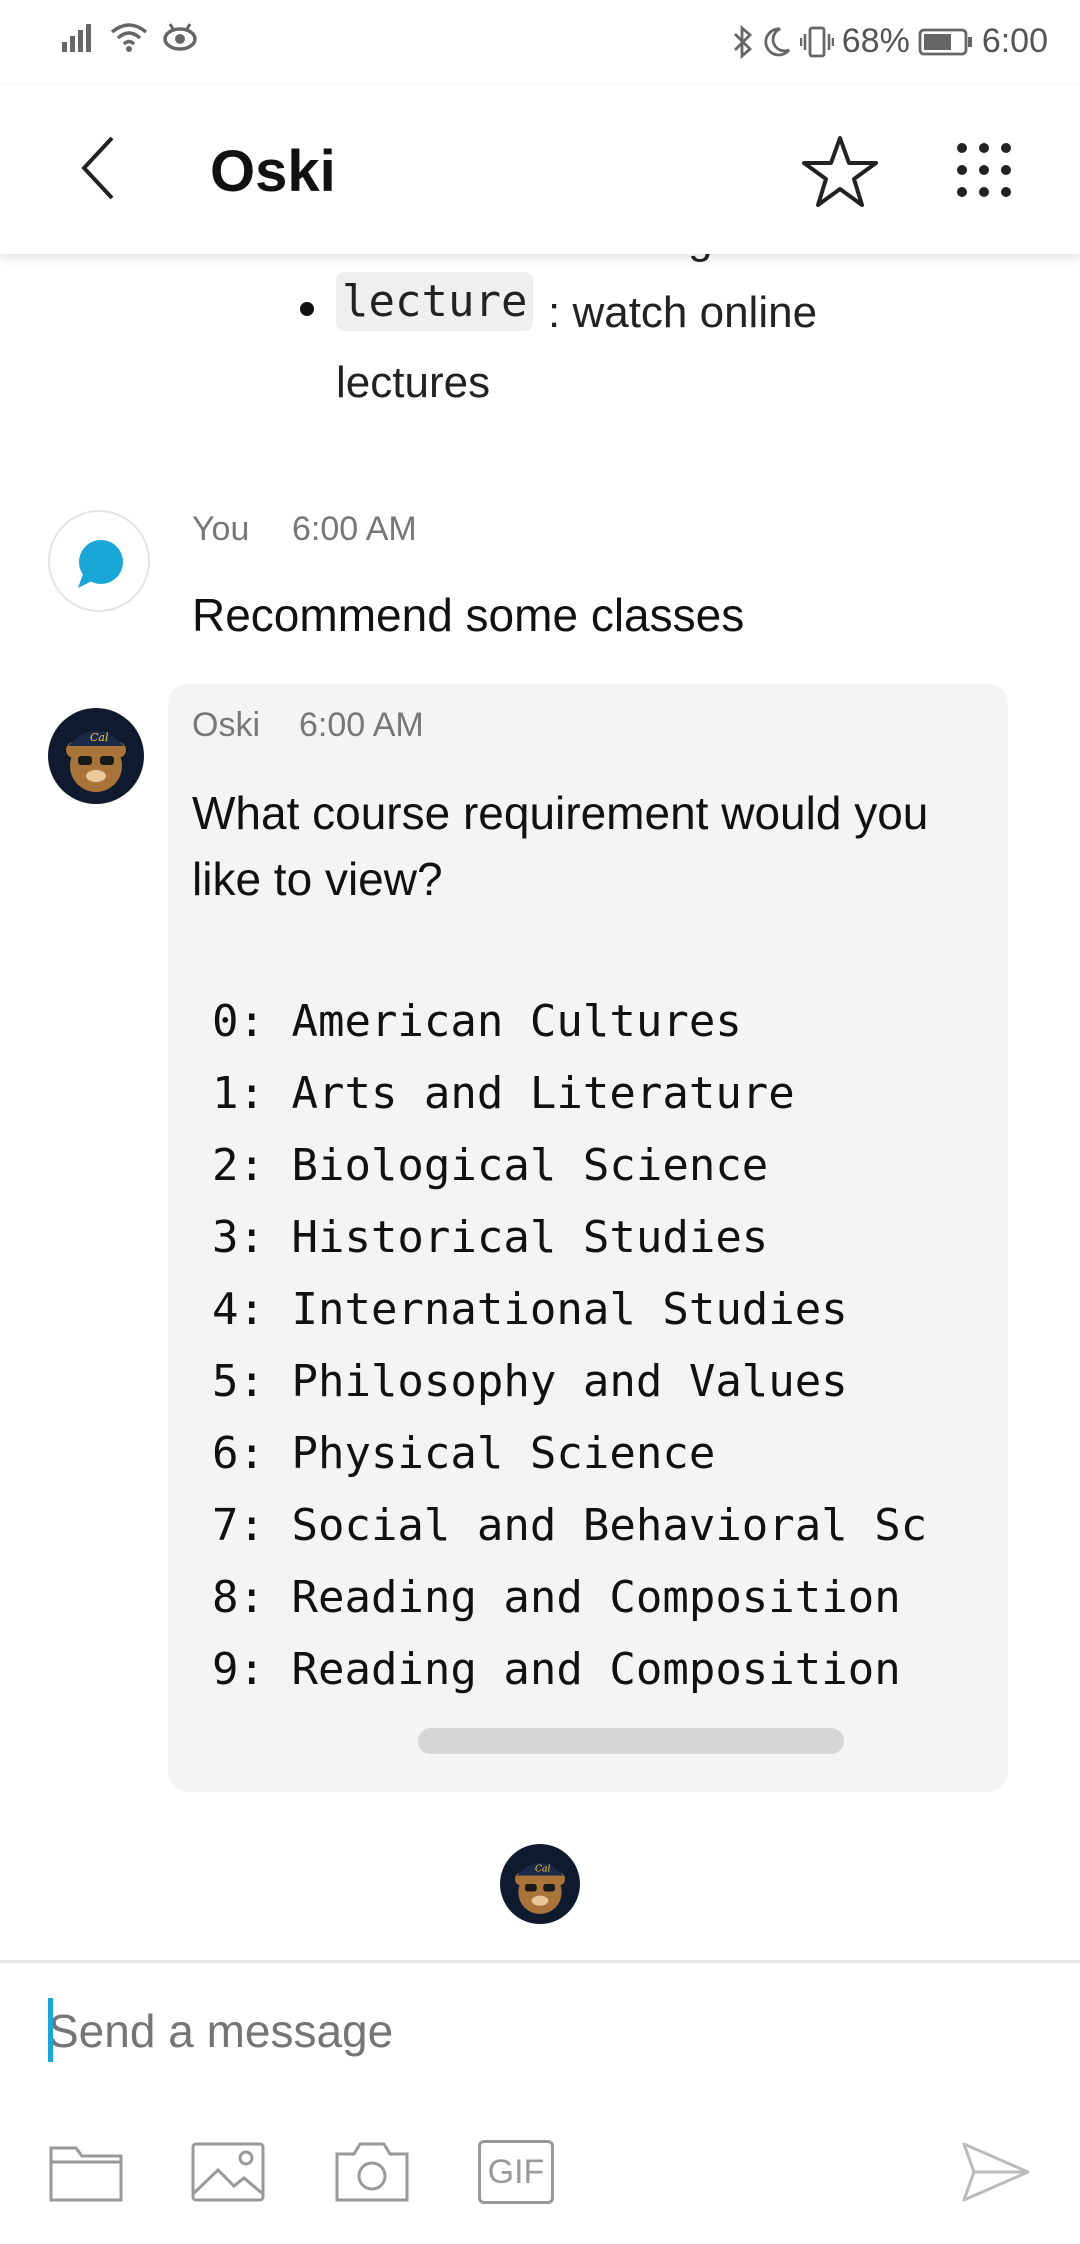  Describe the element at coordinates (816, 41) in the screenshot. I see `vibrate-icon` at that location.